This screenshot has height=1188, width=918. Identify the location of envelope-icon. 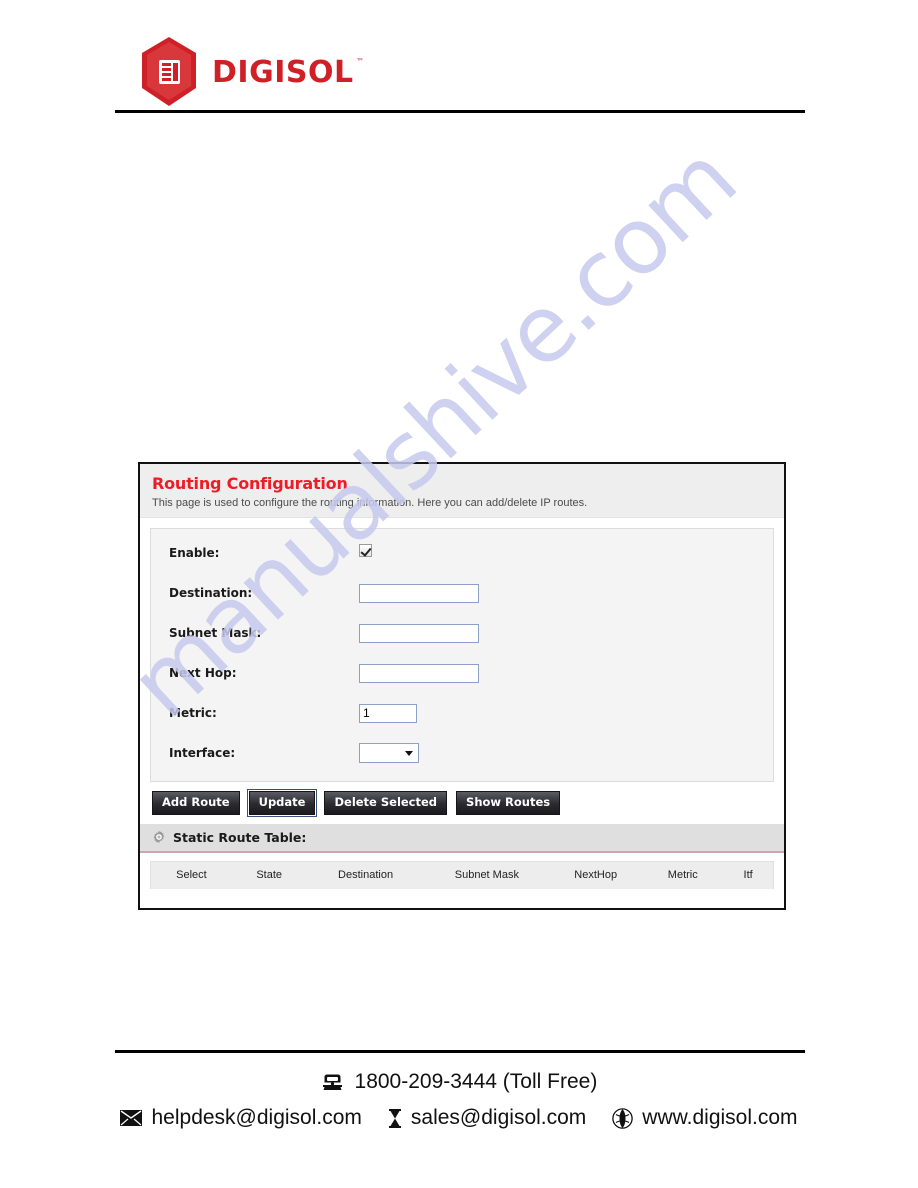
(131, 1118).